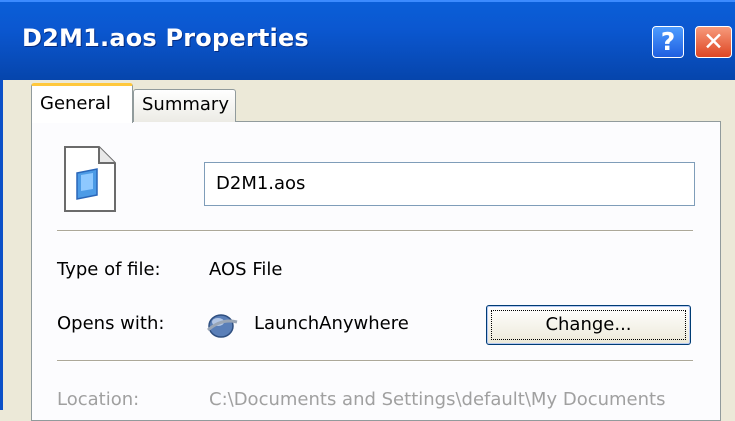  I want to click on opens-with-label: Opens with:, so click(111, 323).